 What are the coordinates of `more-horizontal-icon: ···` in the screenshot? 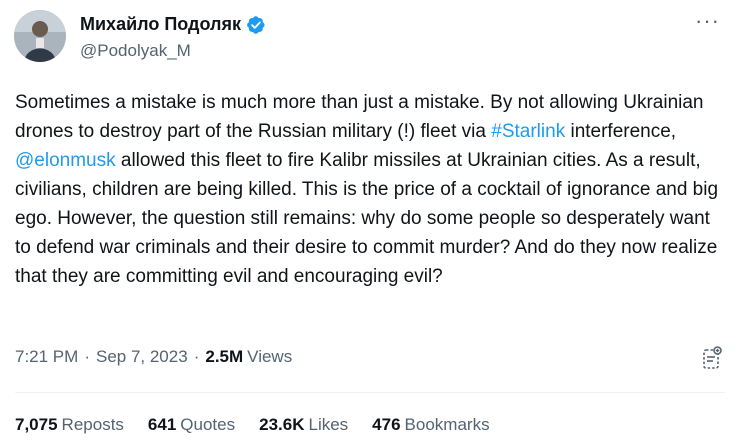 It's located at (707, 21).